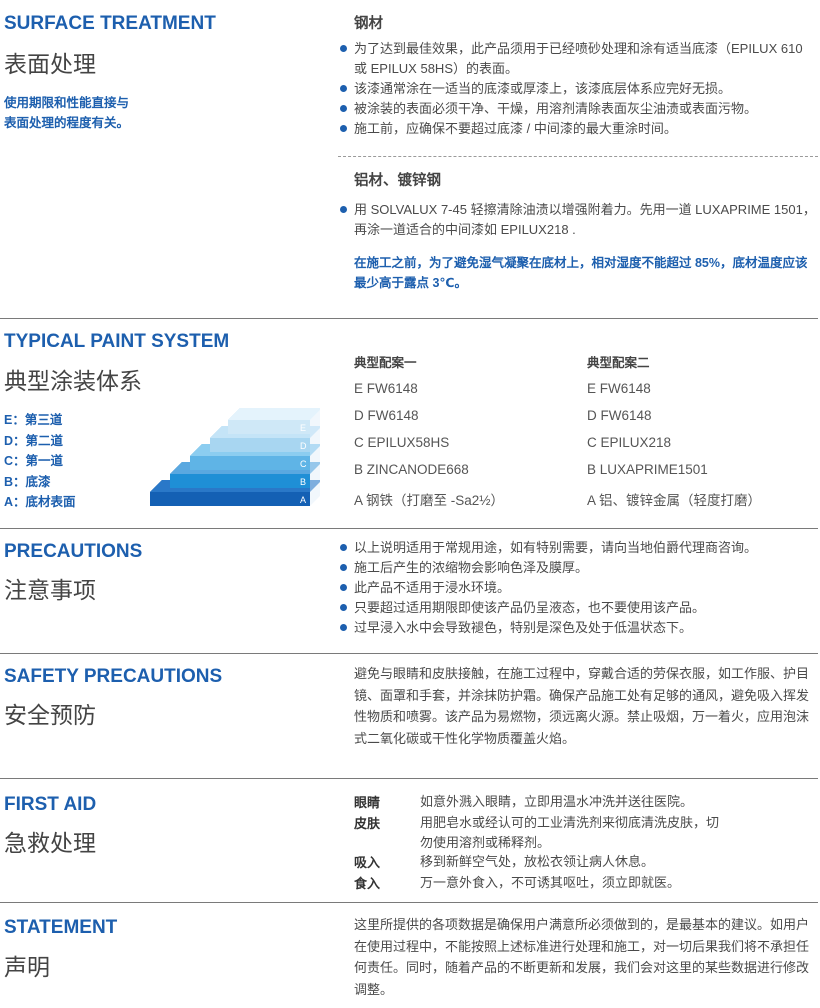 This screenshot has width=820, height=1008. I want to click on layer-c-face, so click(250, 463).